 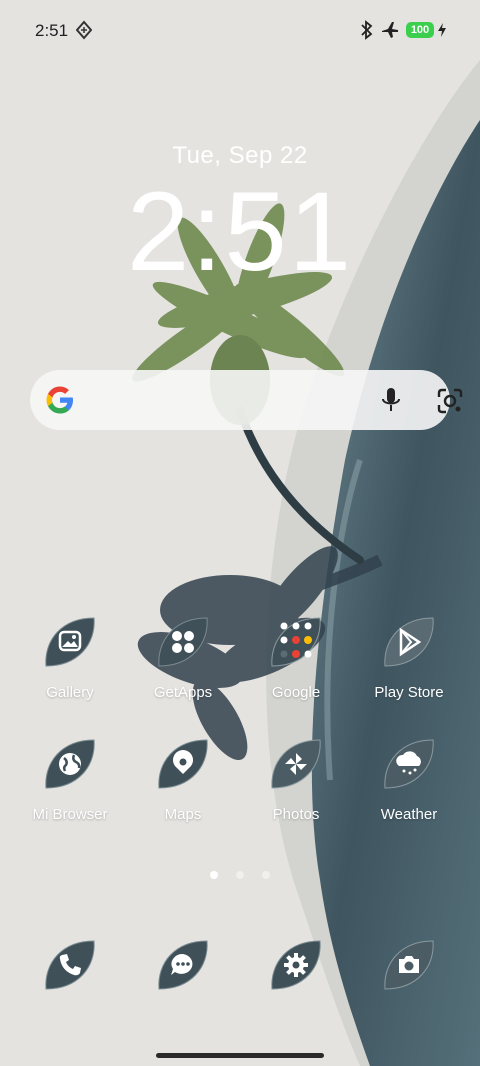 I want to click on app-label-play-store: Play Store, so click(x=409, y=692).